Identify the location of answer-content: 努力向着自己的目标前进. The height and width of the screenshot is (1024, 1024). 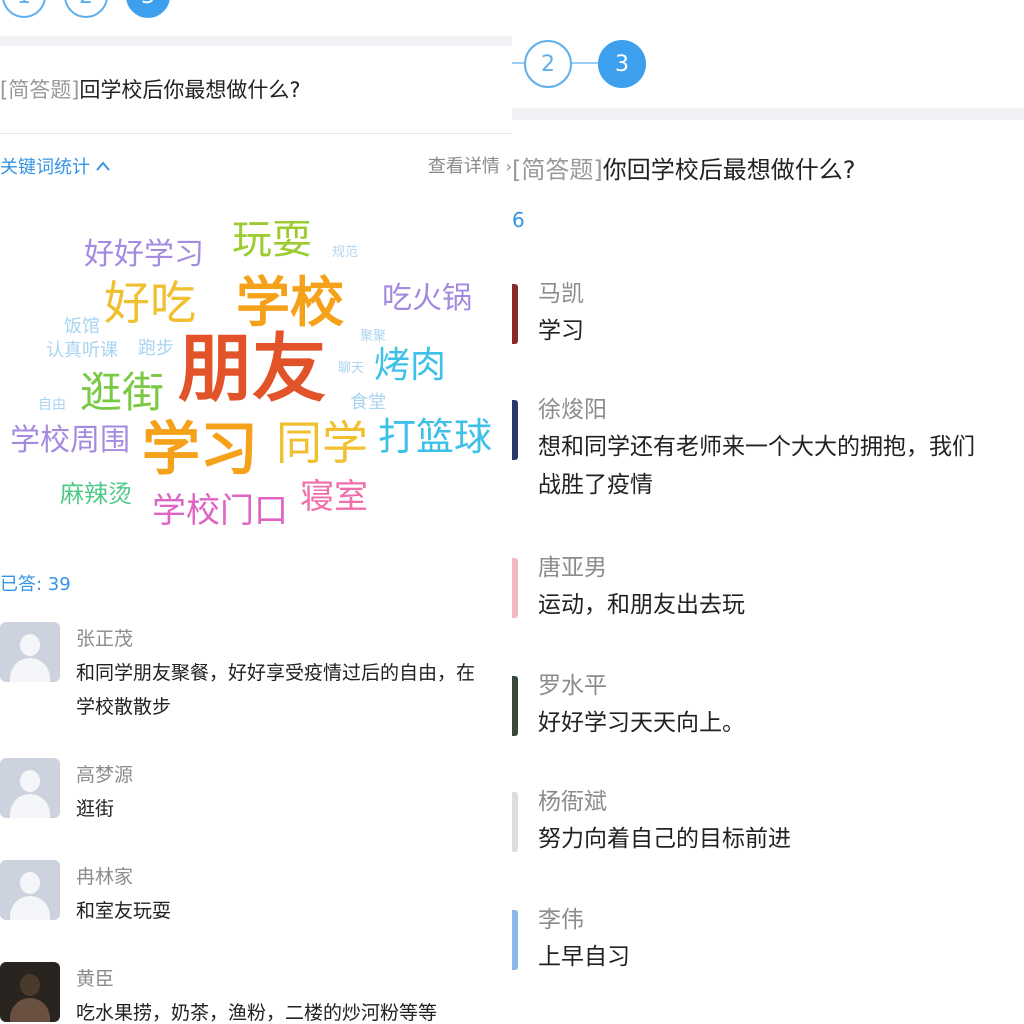
(664, 839).